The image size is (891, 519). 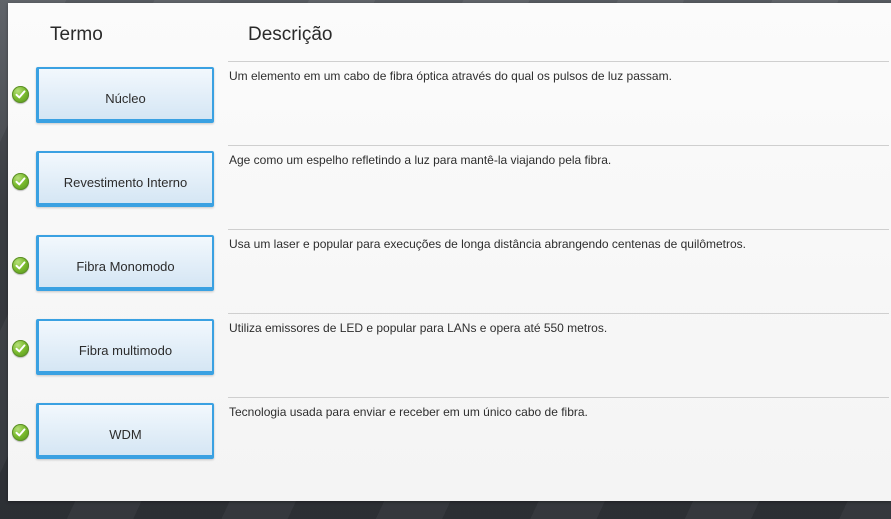 What do you see at coordinates (125, 98) in the screenshot?
I see `term-label: Núcleo` at bounding box center [125, 98].